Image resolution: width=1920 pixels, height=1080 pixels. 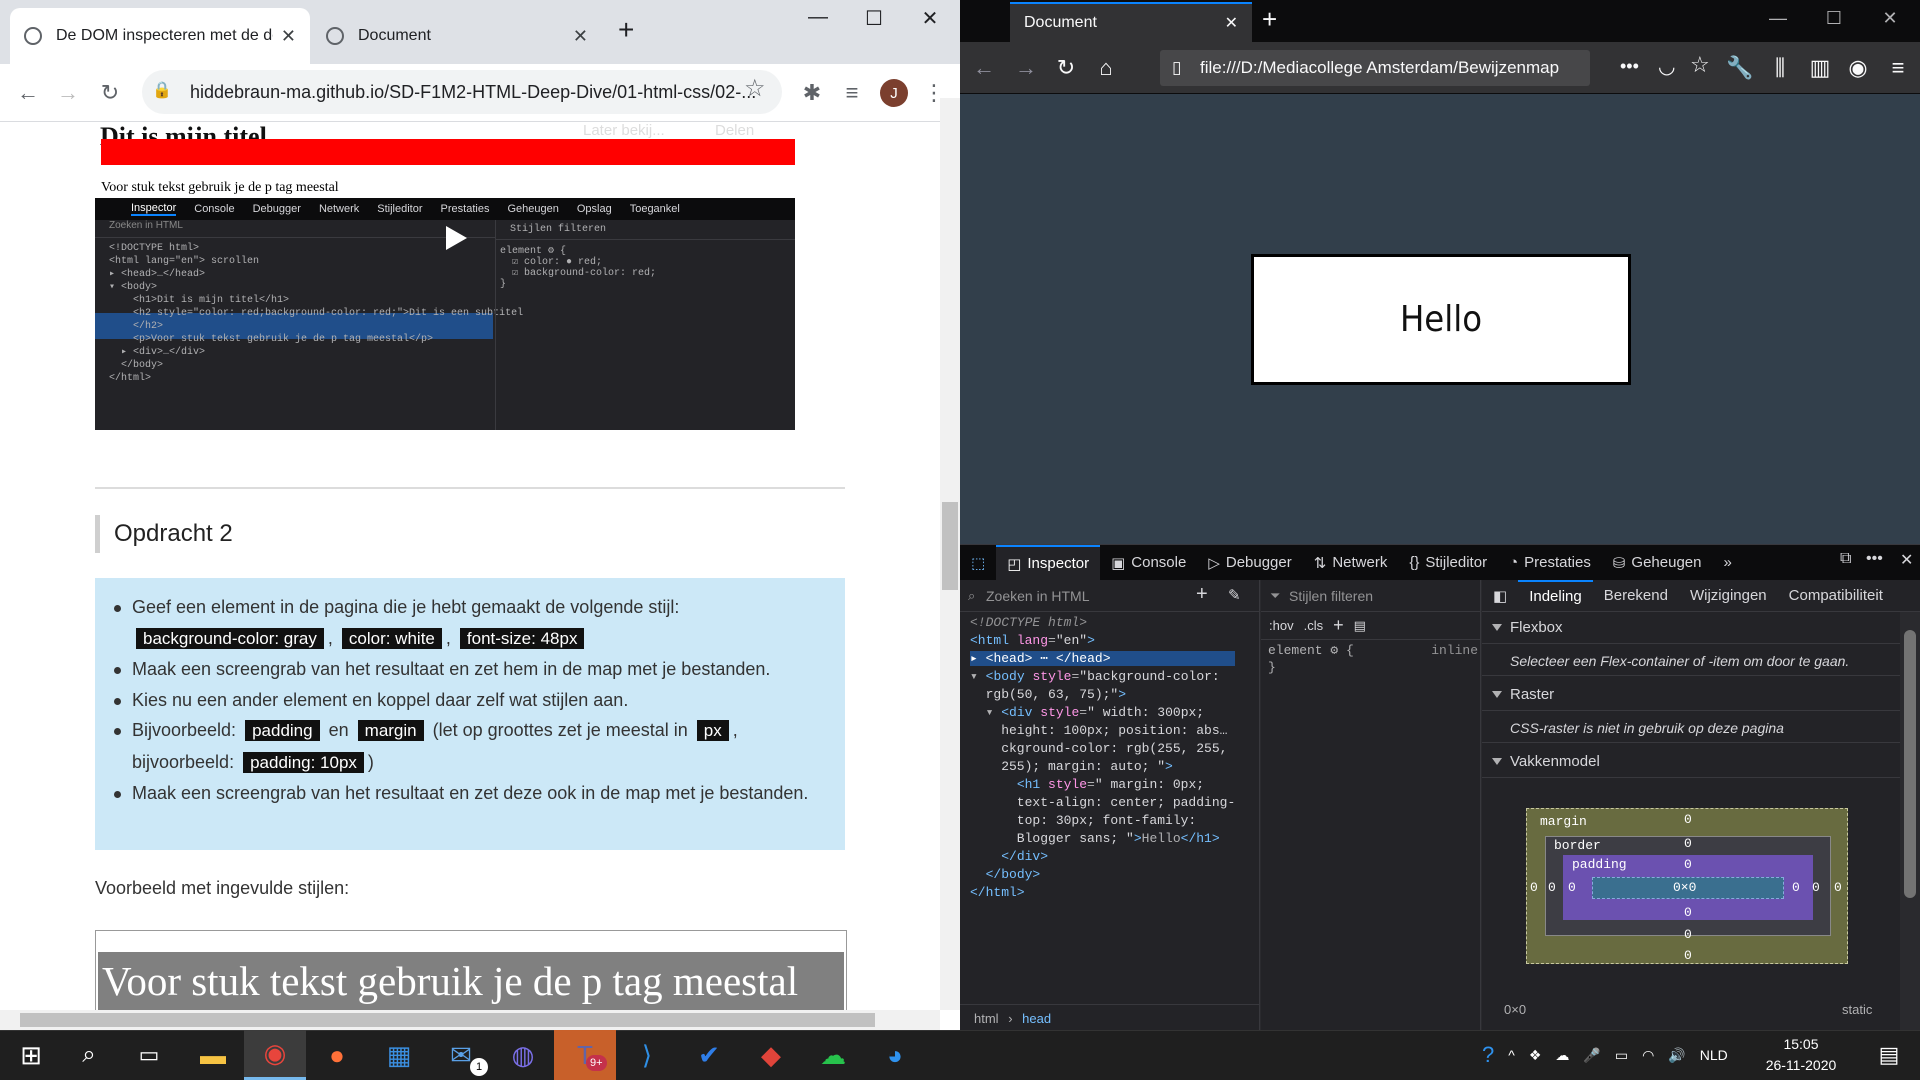 What do you see at coordinates (1534, 887) in the screenshot?
I see `margin-left-value: 0` at bounding box center [1534, 887].